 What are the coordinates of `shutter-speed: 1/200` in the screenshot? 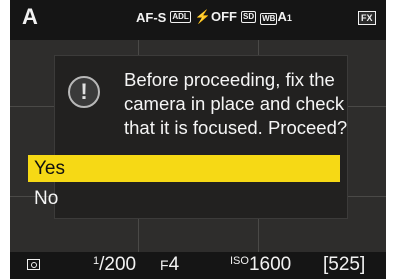 It's located at (115, 264).